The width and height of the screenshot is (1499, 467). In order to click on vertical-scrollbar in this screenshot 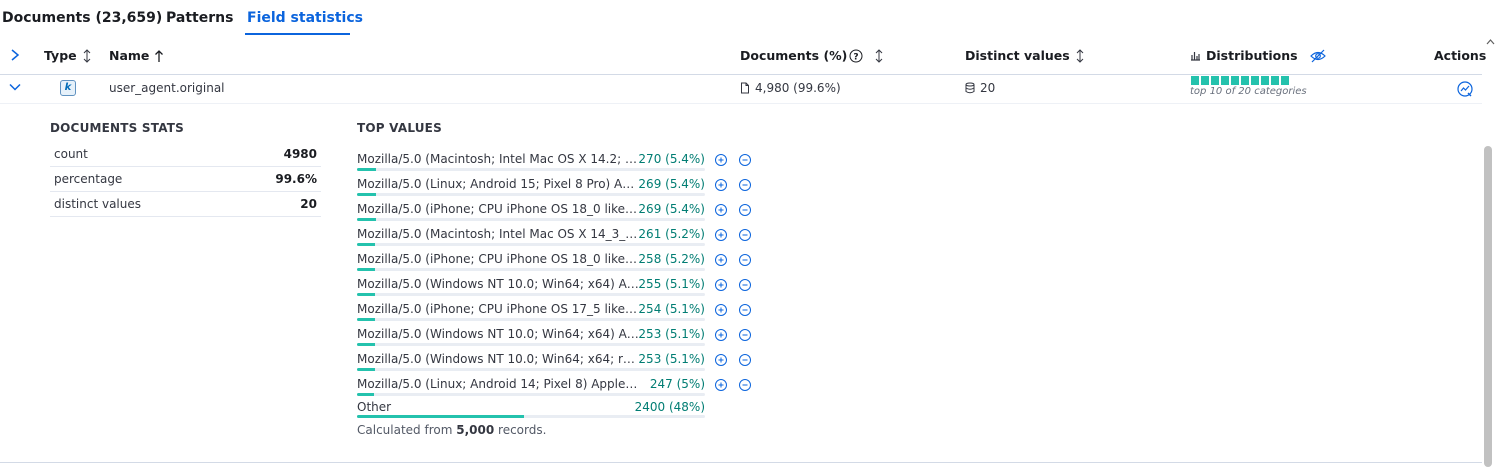, I will do `click(1490, 252)`.